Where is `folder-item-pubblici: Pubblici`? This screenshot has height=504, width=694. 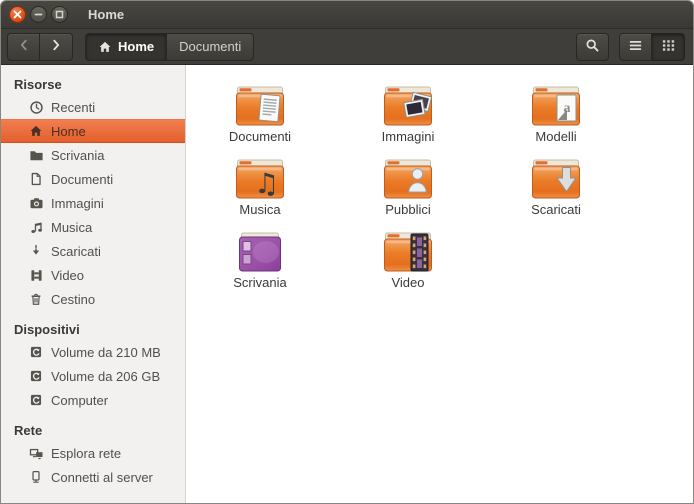 folder-item-pubblici: Pubblici is located at coordinates (408, 192).